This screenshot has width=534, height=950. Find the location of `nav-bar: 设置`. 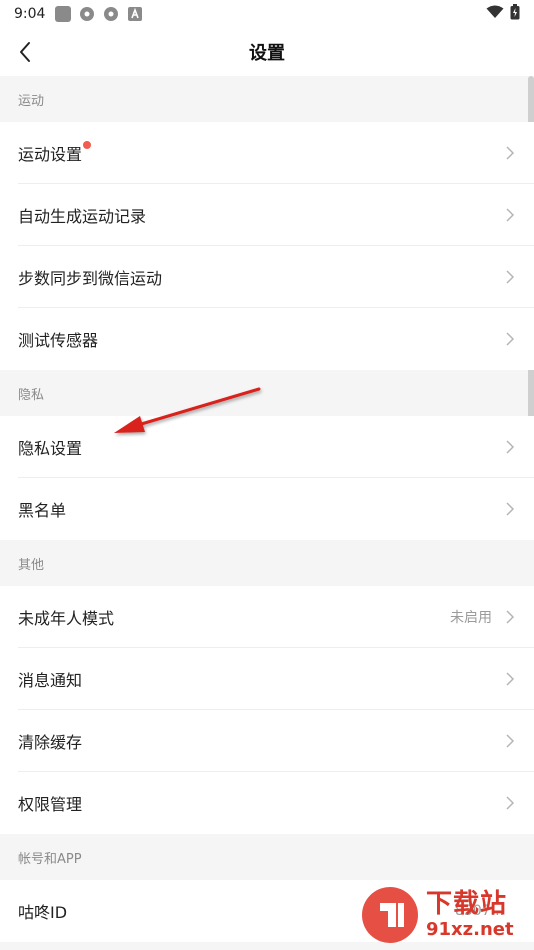

nav-bar: 设置 is located at coordinates (267, 52).